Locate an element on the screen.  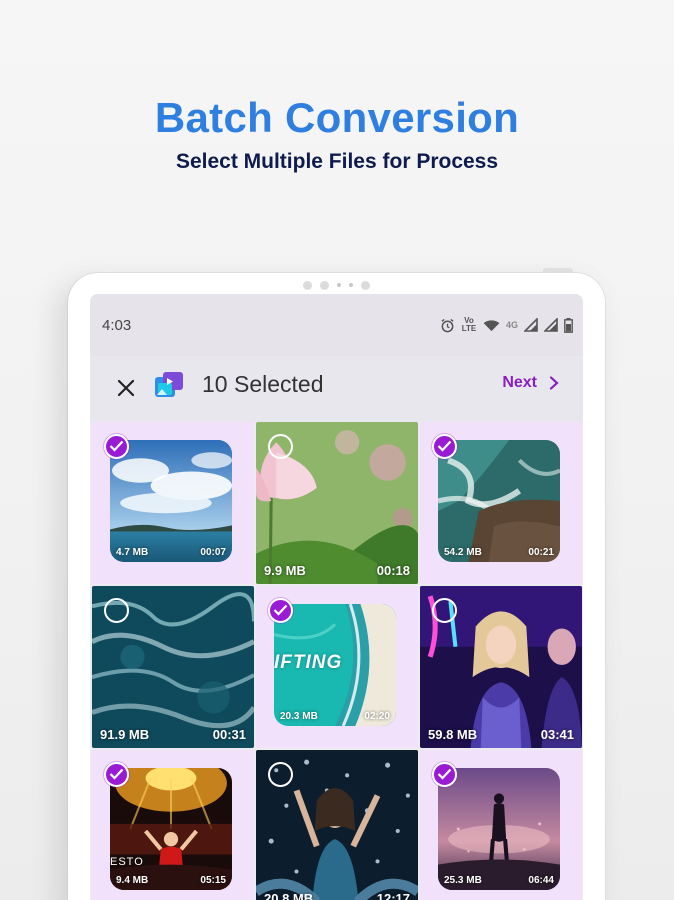
video-duration: 00:21 is located at coordinates (541, 552).